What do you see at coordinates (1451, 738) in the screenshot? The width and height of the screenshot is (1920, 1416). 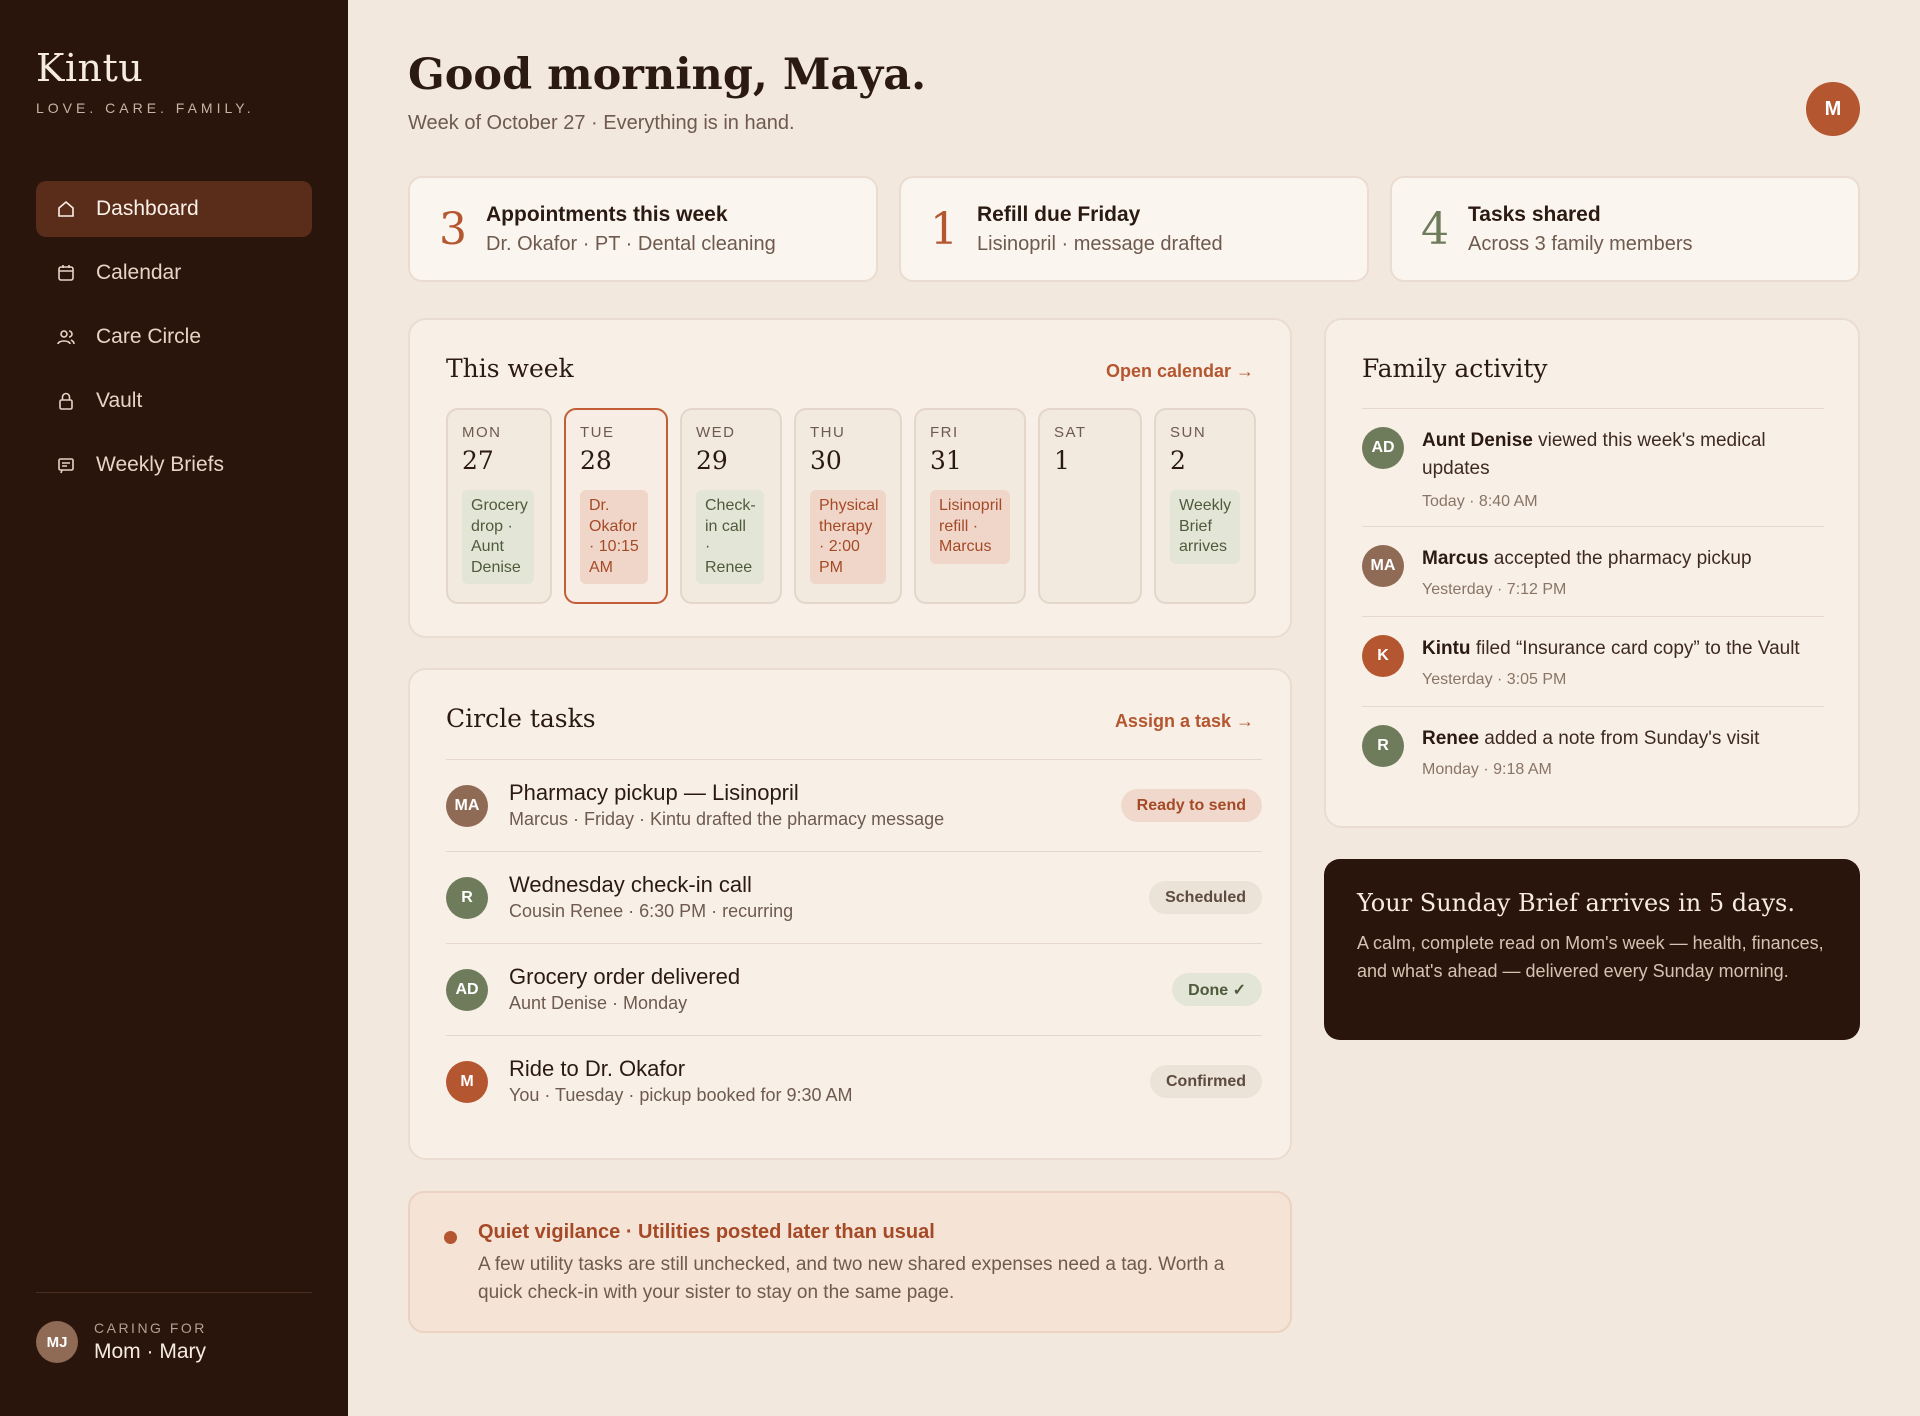 I see `activity-actor: Renee` at bounding box center [1451, 738].